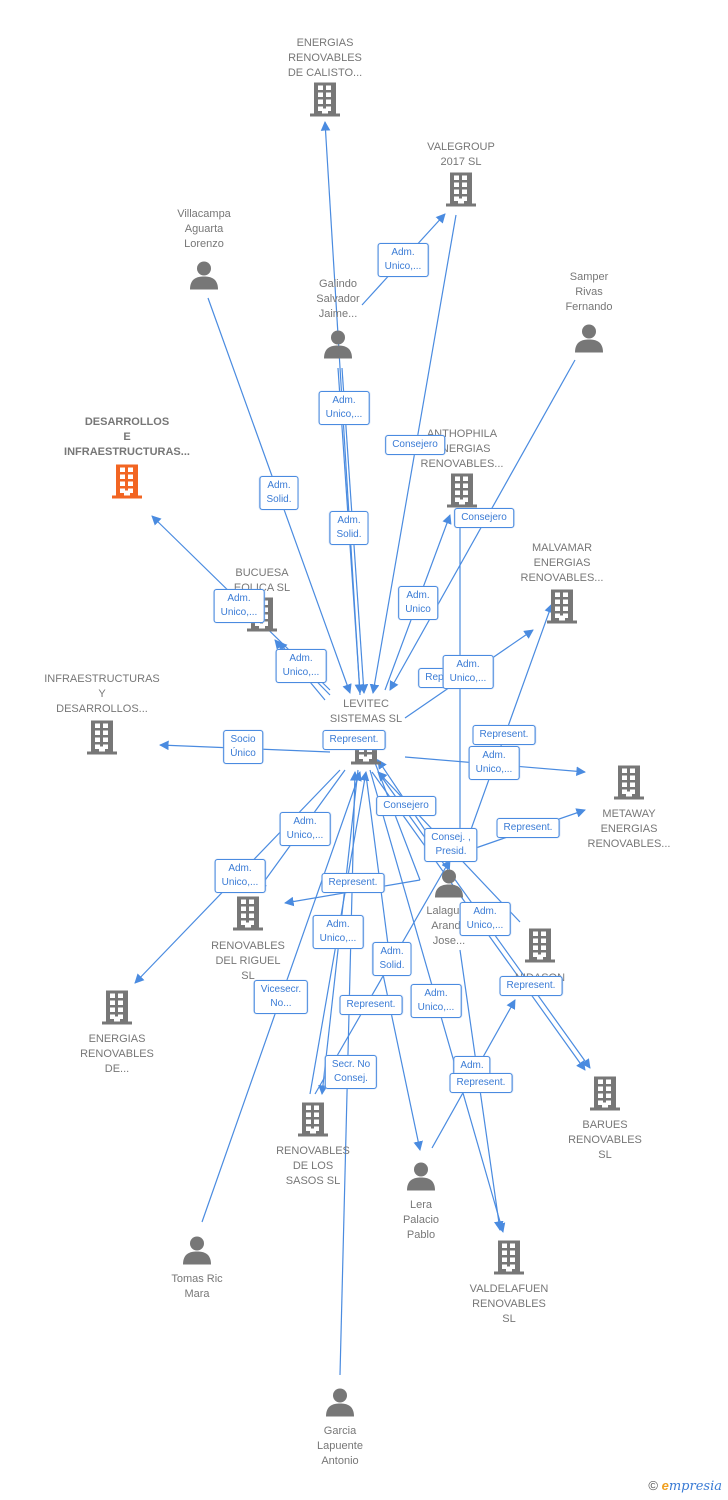  I want to click on edge-role-label: Adm. Unico, so click(418, 603).